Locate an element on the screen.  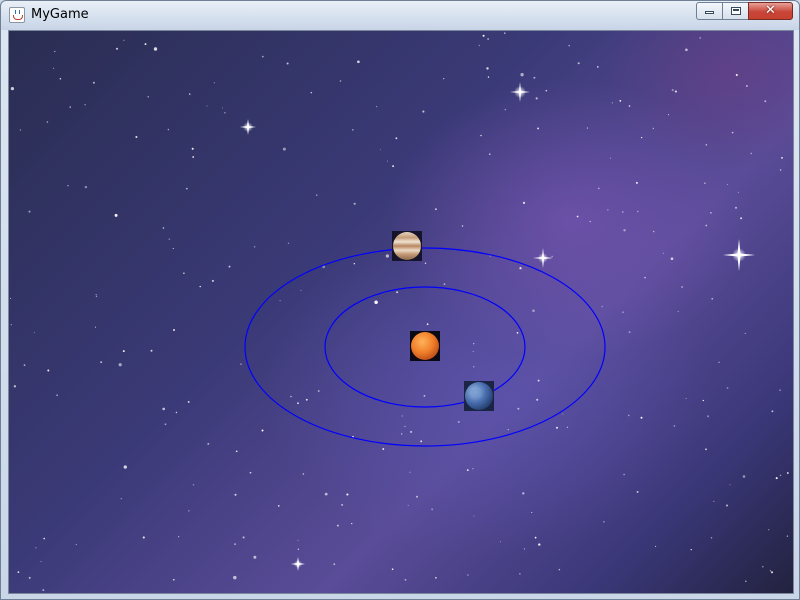
window-title: MyGame is located at coordinates (60, 14).